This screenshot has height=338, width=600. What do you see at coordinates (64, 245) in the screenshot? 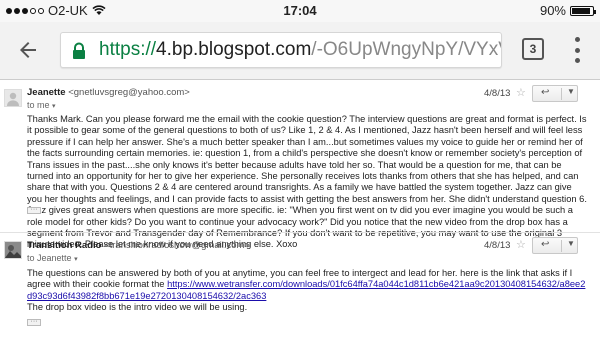
I see `sender-name: Transition Radio` at bounding box center [64, 245].